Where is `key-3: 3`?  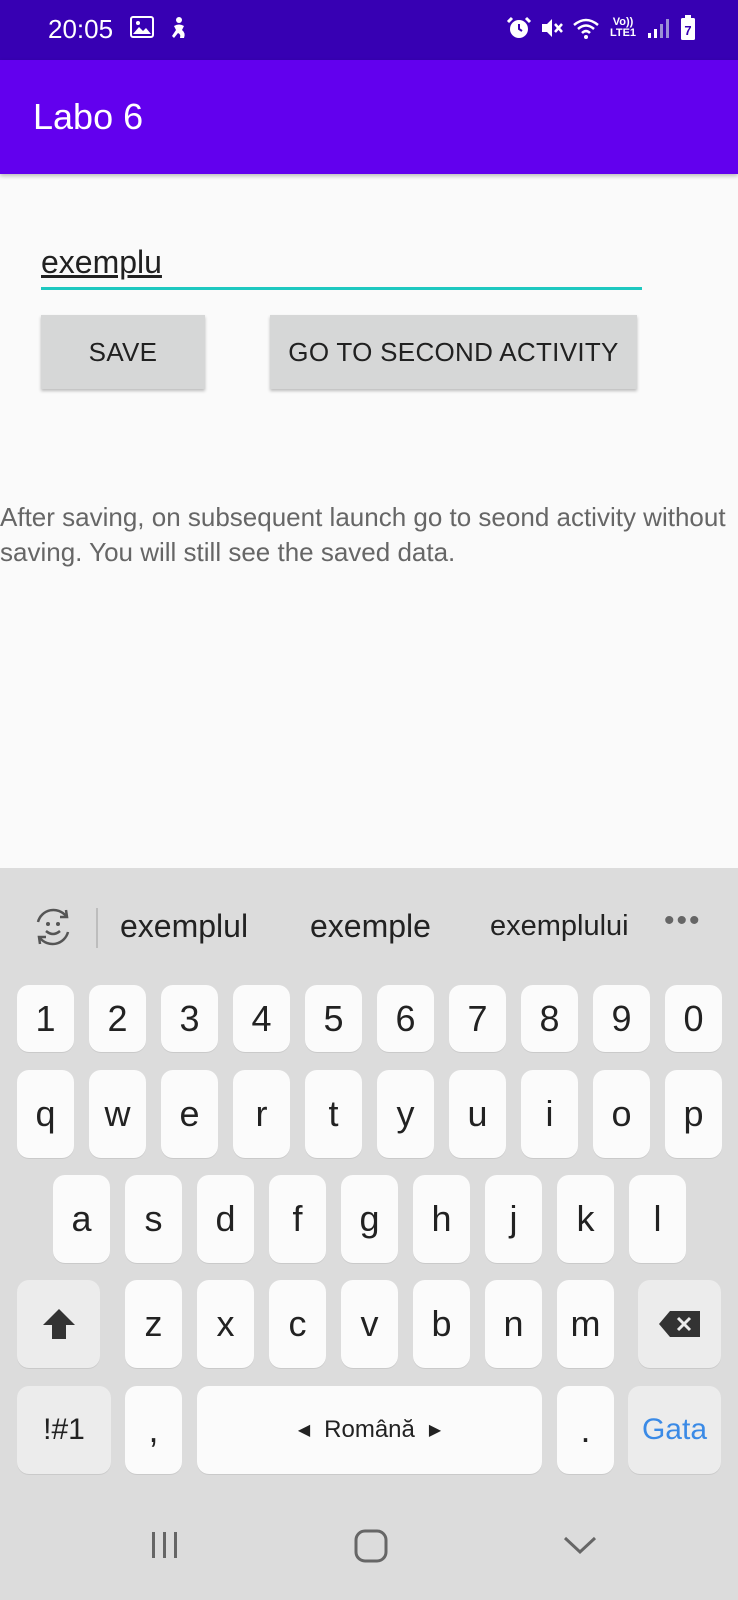 key-3: 3 is located at coordinates (189, 1018).